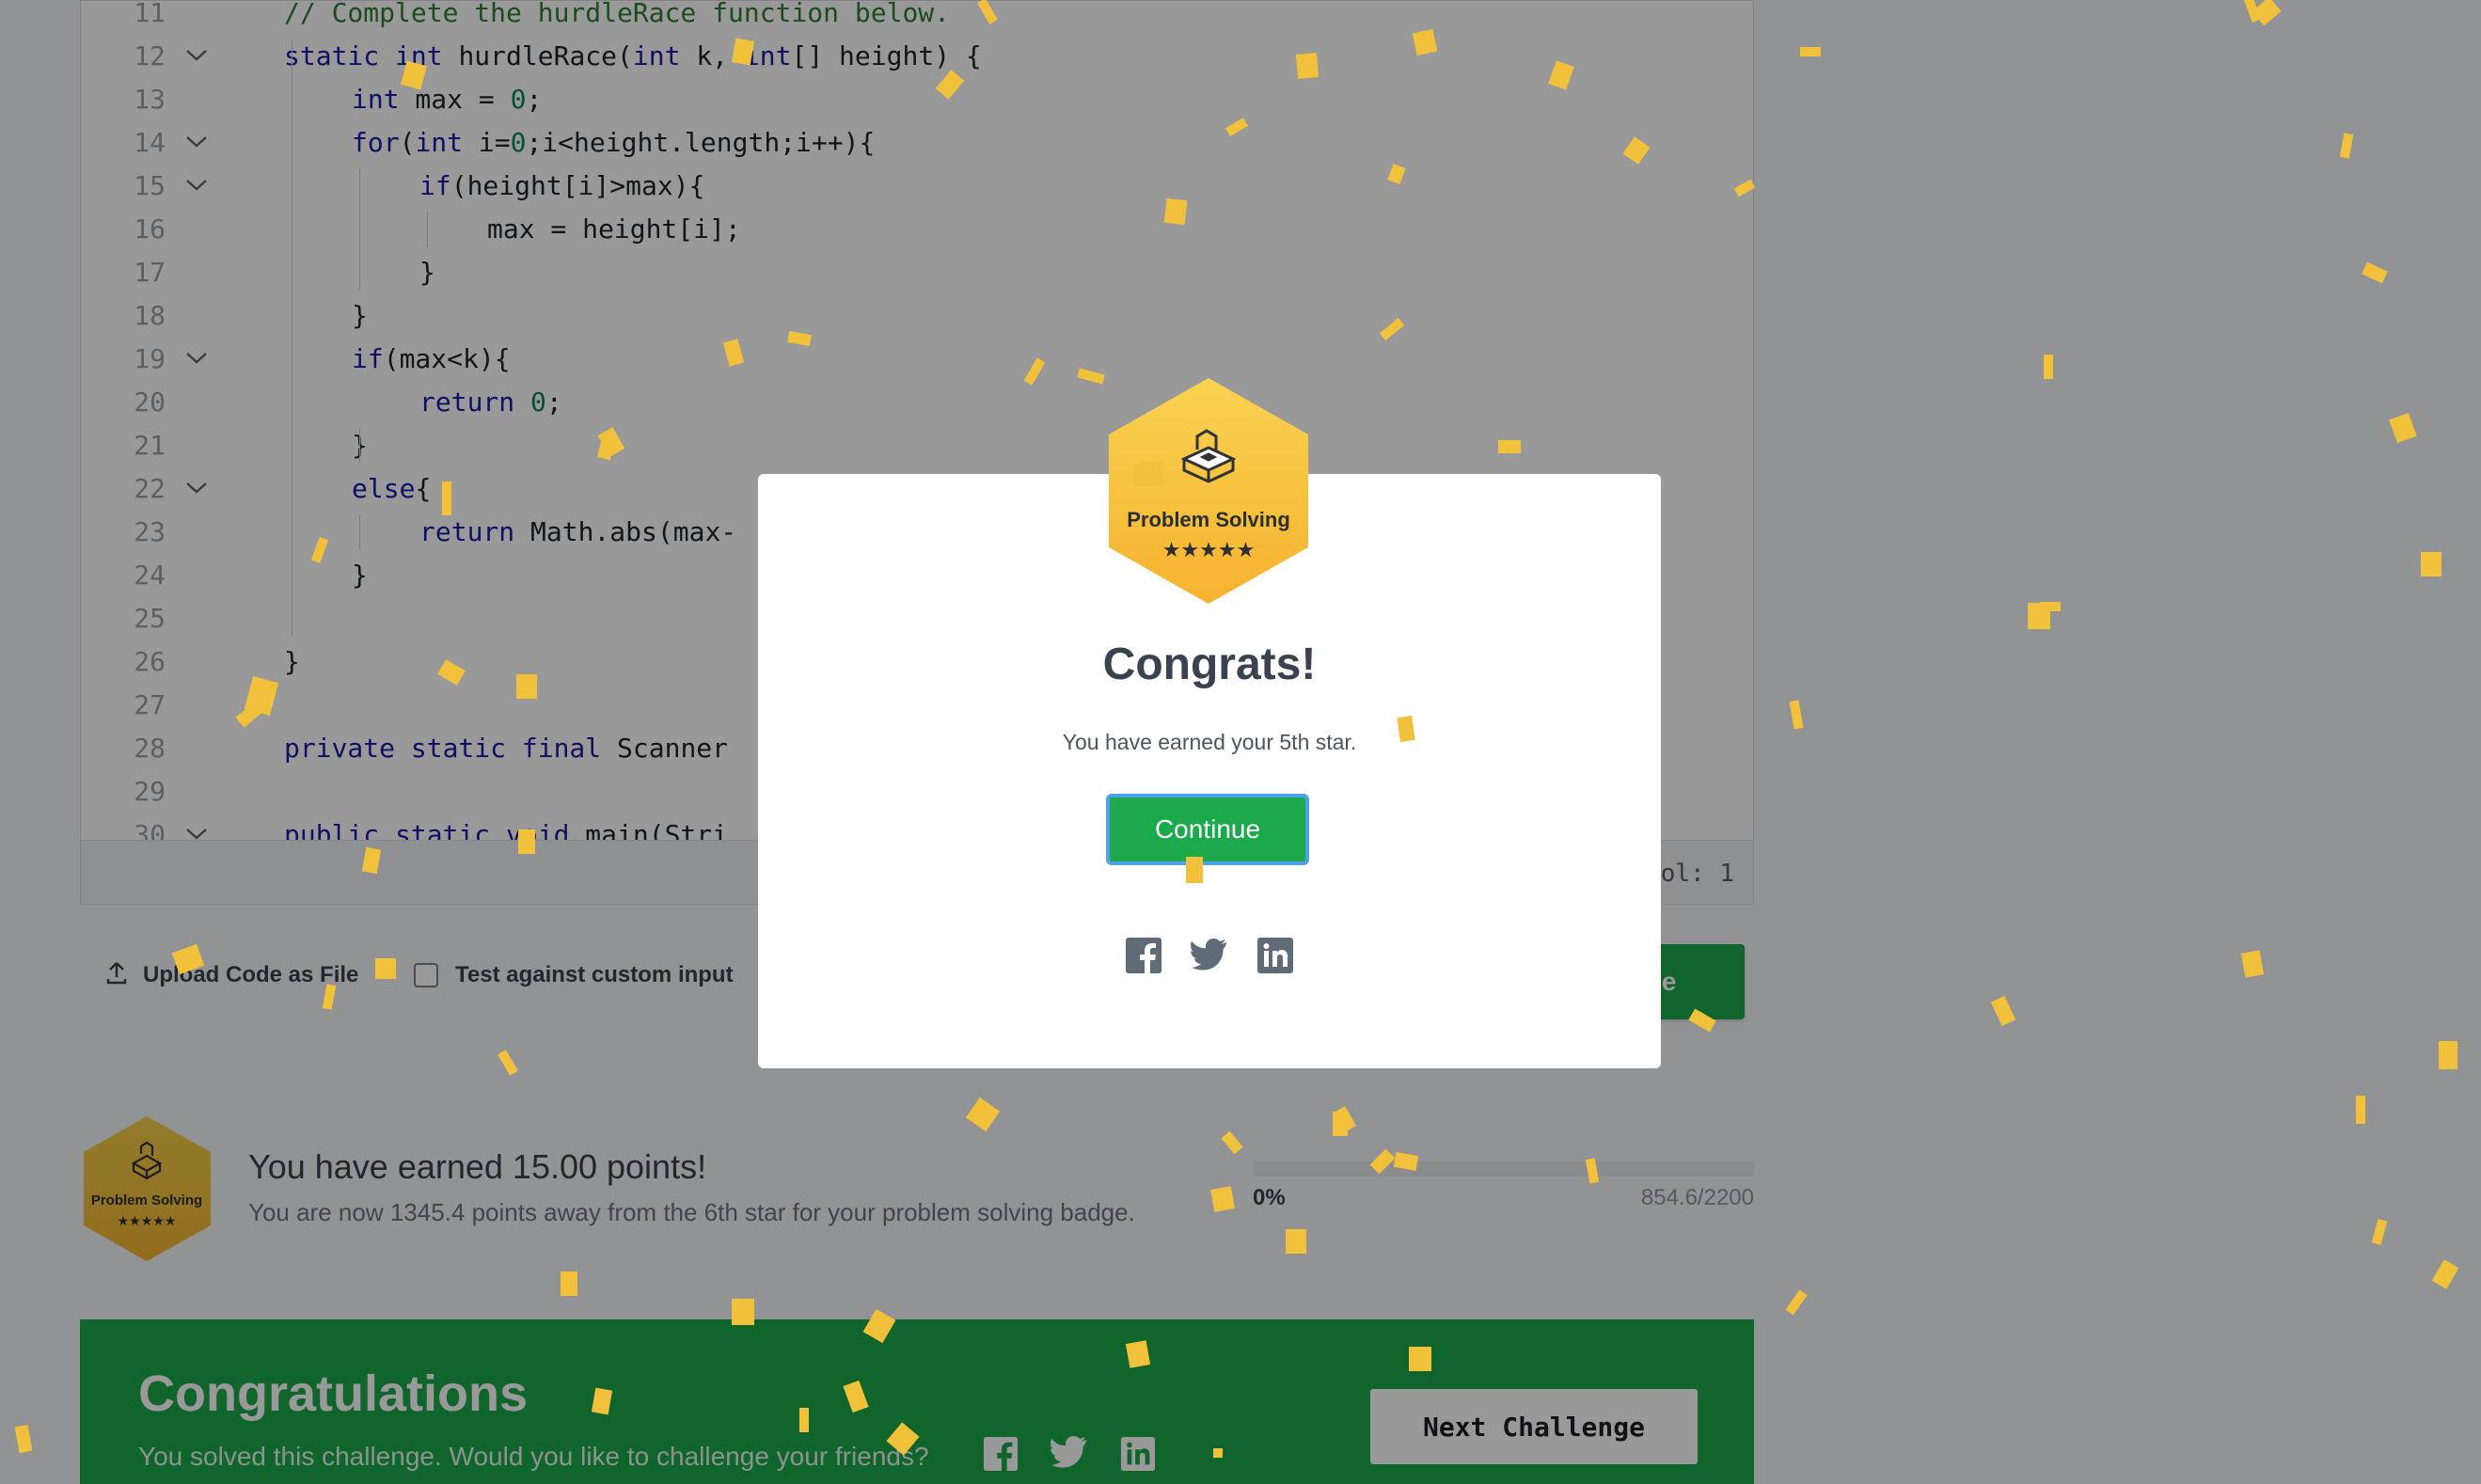 The image size is (2481, 1484). I want to click on linkedin-icon, so click(1275, 958).